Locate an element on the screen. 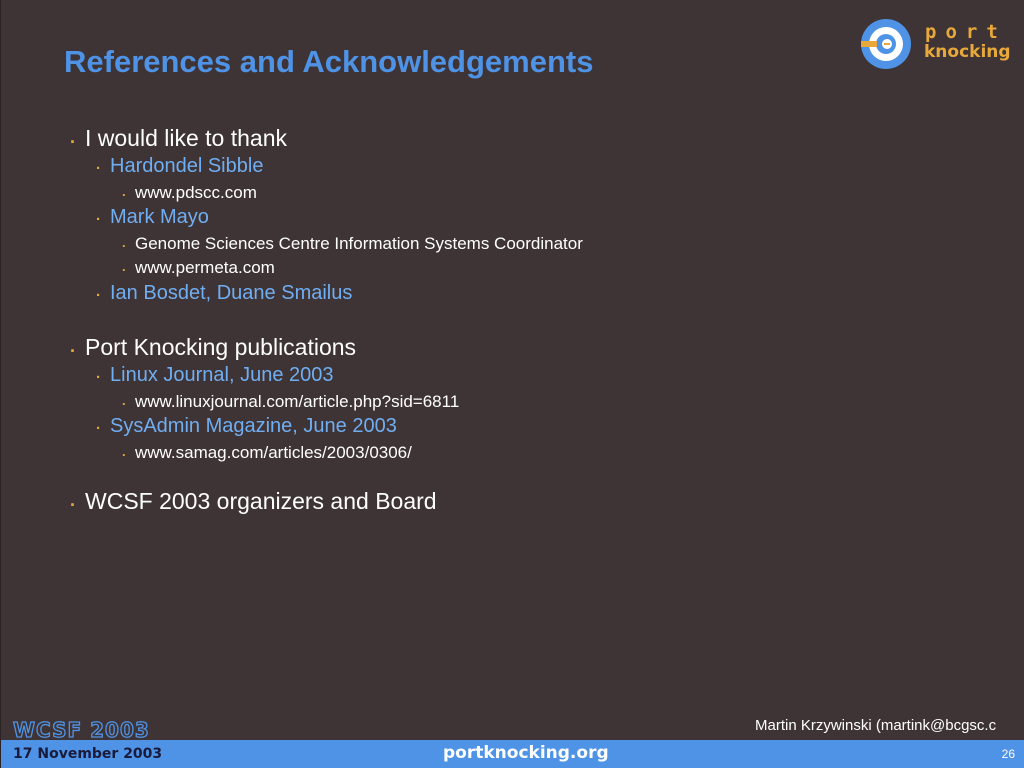 This screenshot has width=1024, height=768. bullet-text: Ian Bosdet, Duane Smailus is located at coordinates (231, 293).